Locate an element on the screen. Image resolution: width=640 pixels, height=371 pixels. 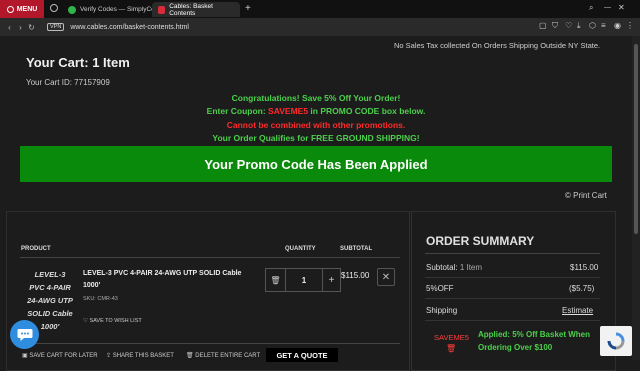
share-icon: ⇪ is located at coordinates (109, 356).